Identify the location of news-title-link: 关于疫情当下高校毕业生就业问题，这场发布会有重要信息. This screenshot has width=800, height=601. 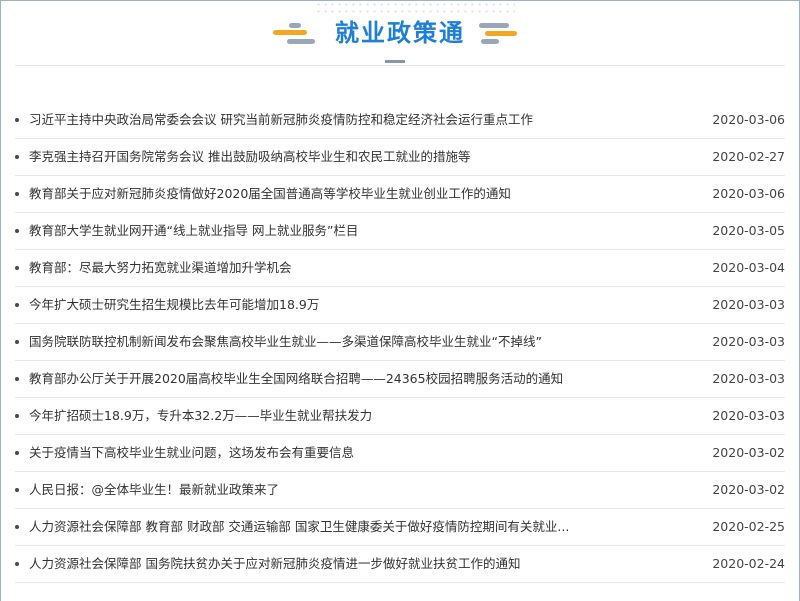
(329, 453).